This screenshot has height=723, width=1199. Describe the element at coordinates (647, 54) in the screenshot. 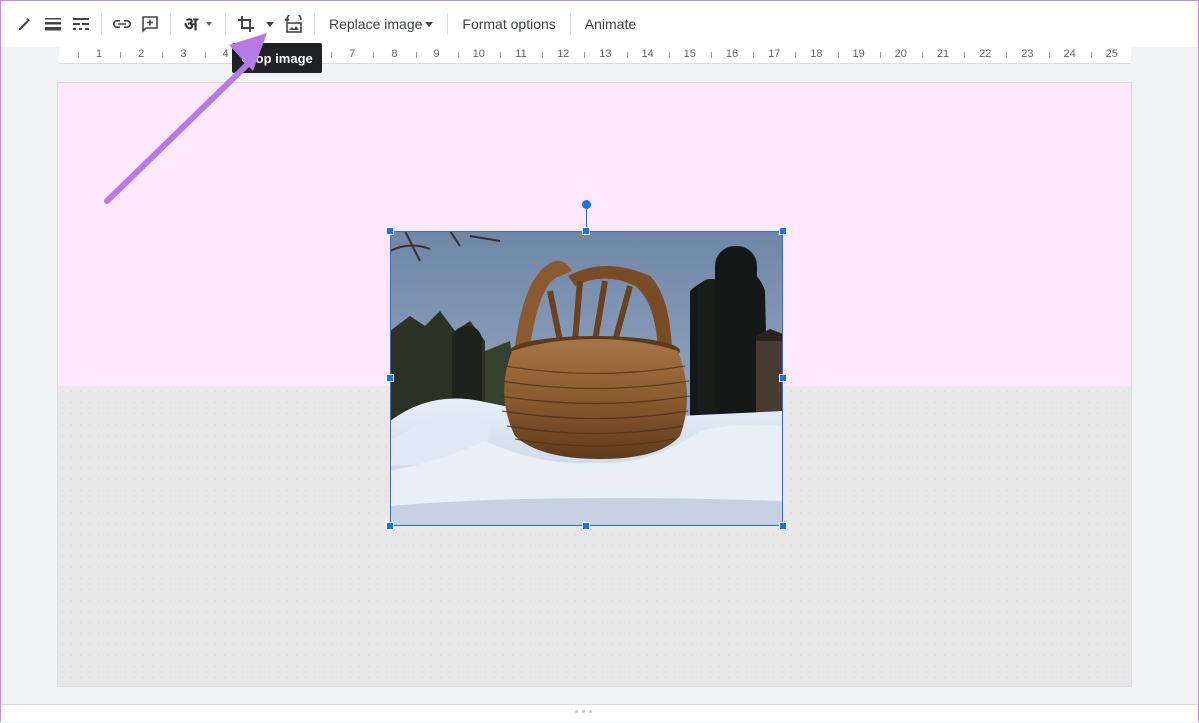

I see `ruler-number: 14` at that location.